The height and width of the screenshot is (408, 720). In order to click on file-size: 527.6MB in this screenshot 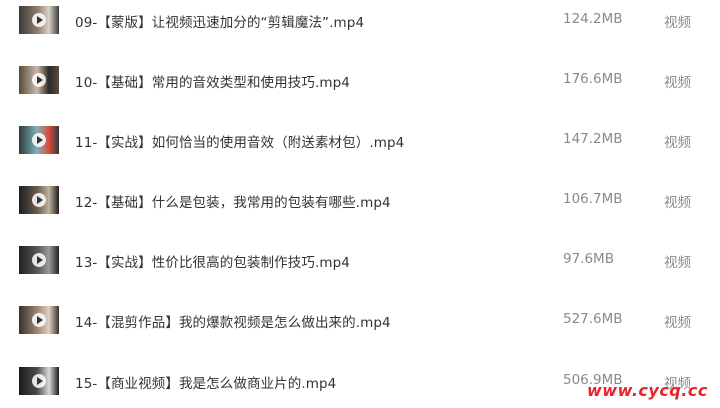, I will do `click(593, 319)`.